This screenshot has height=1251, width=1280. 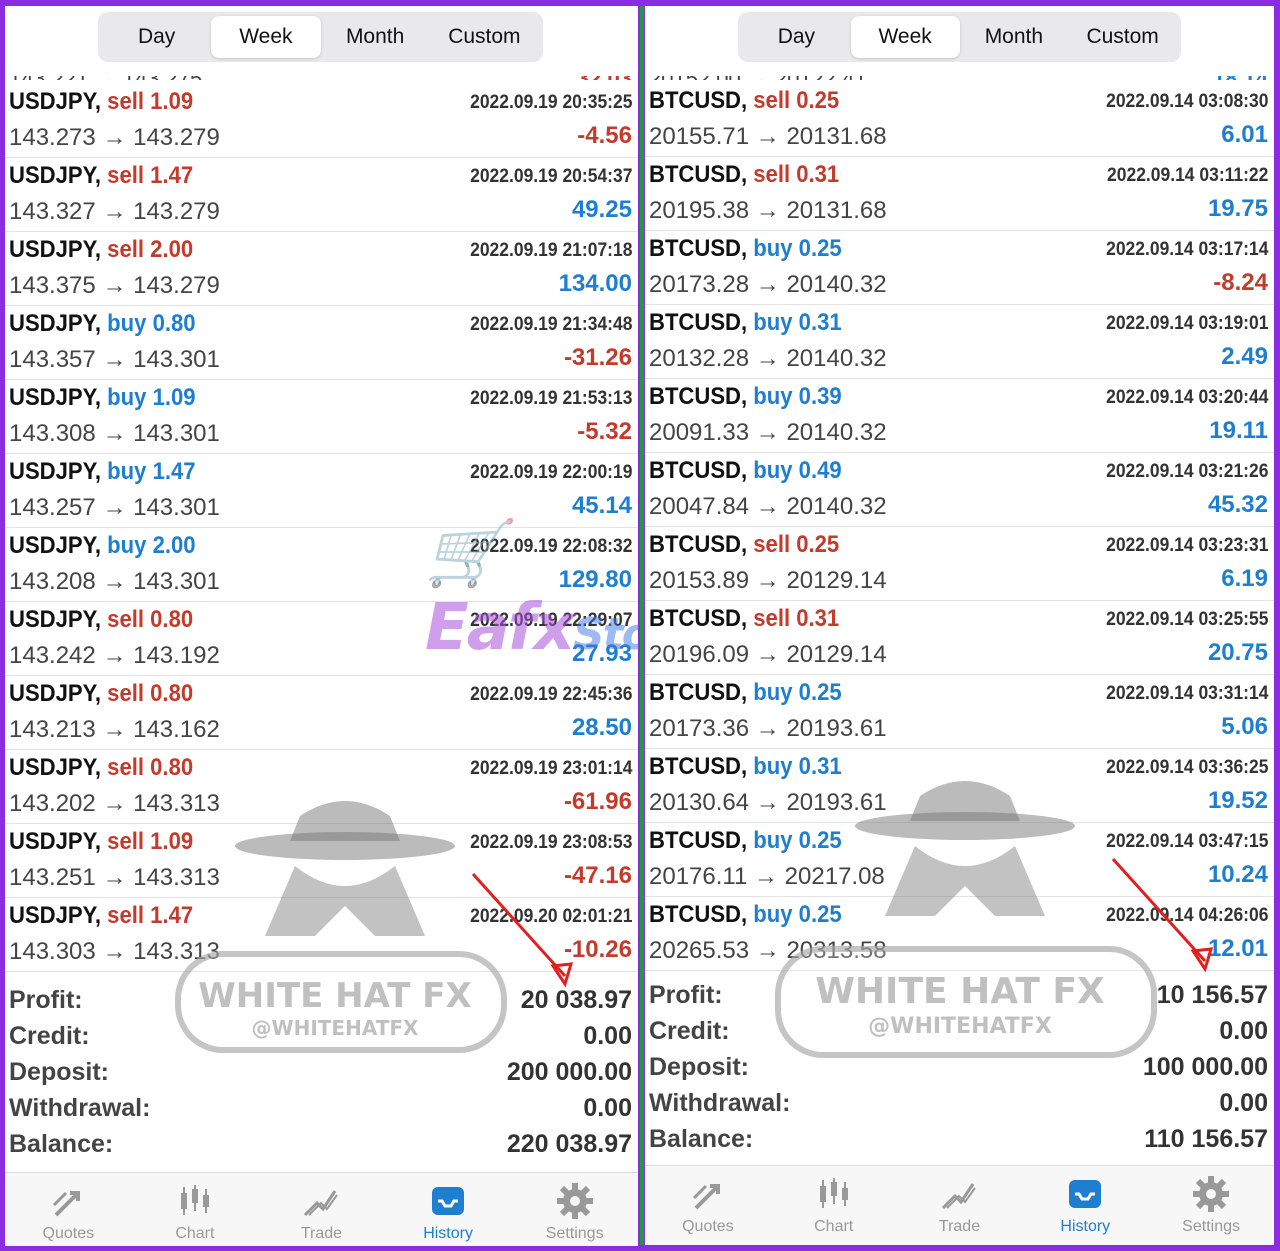 I want to click on open-price: 20173.28, so click(x=699, y=284).